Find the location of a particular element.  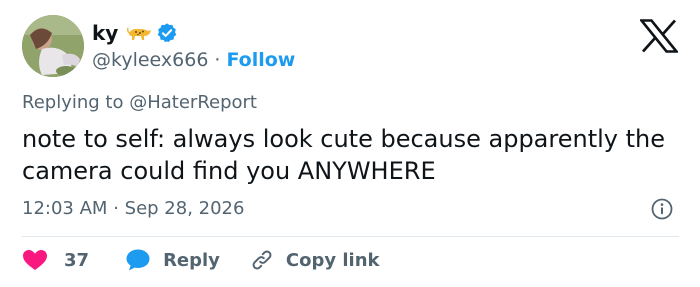

info-icon is located at coordinates (662, 209).